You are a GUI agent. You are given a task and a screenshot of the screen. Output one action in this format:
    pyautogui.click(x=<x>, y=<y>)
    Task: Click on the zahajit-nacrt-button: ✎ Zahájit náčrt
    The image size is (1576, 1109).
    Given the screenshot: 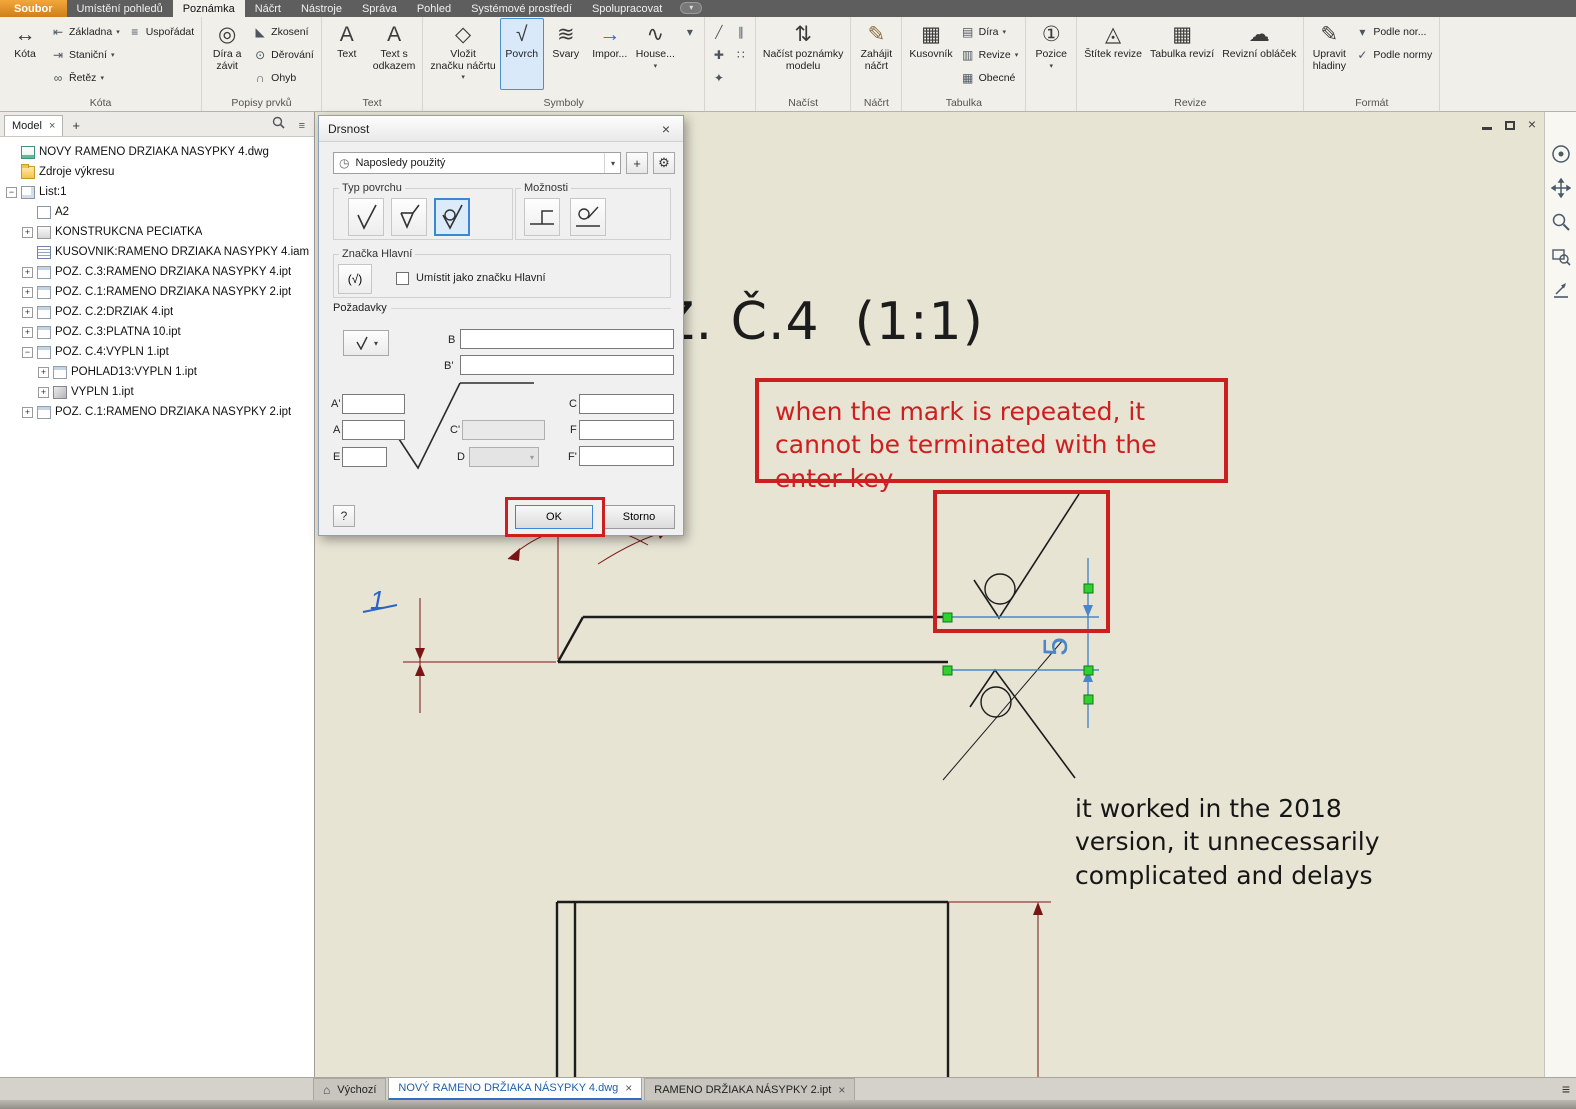 What is the action you would take?
    pyautogui.click(x=876, y=54)
    